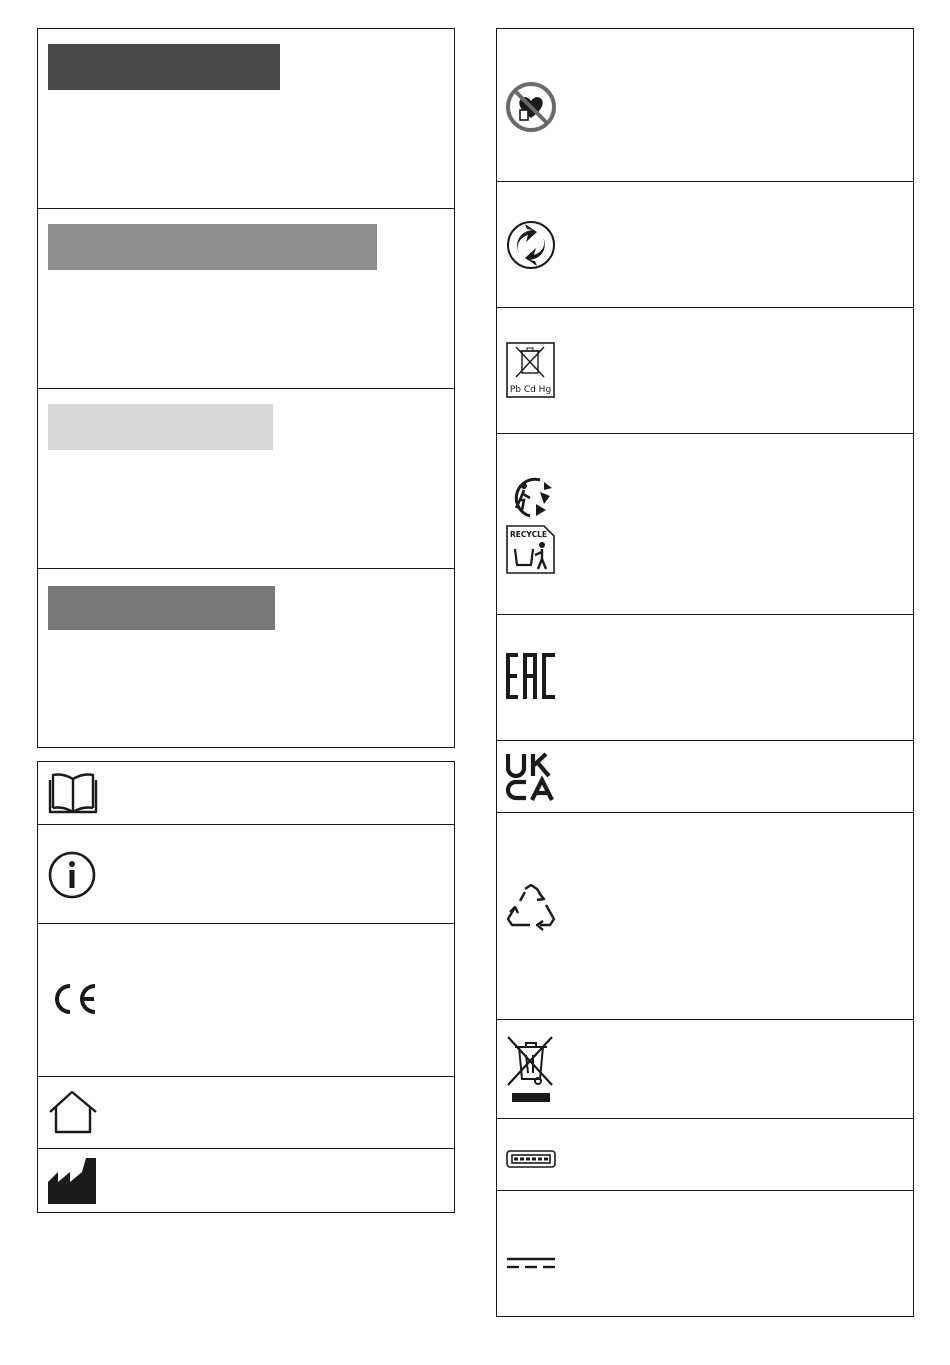 Image resolution: width=950 pixels, height=1365 pixels. I want to click on usb-port-icon, so click(531, 1159).